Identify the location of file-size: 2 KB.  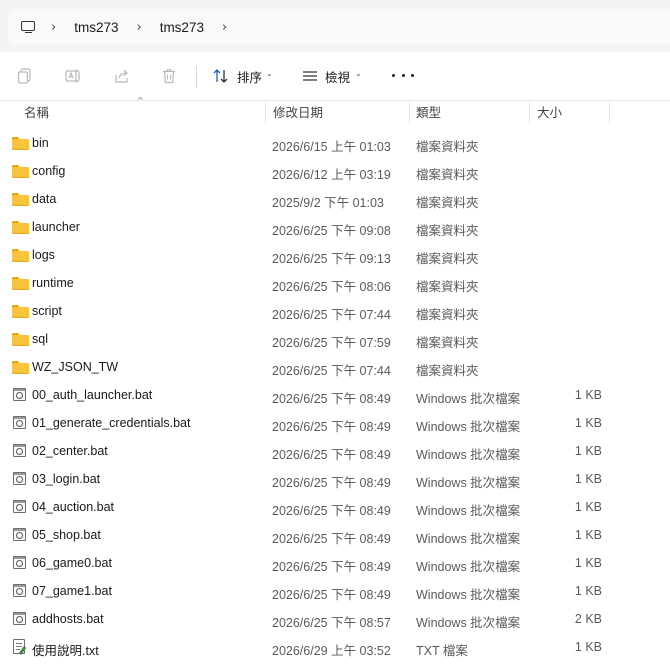
(588, 619).